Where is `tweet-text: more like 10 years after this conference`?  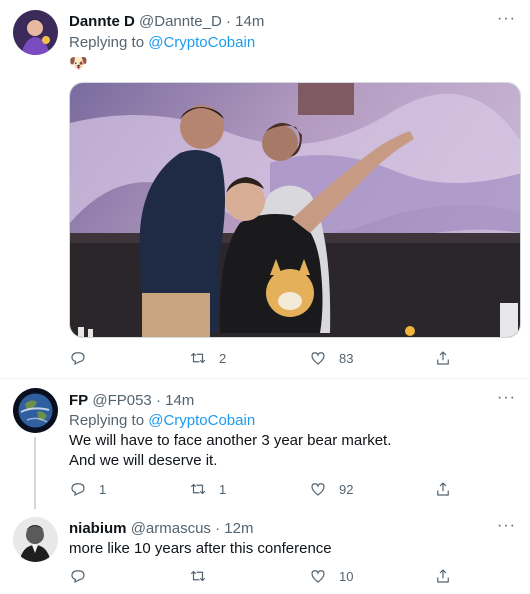
tweet-text: more like 10 years after this conference is located at coordinates (200, 548).